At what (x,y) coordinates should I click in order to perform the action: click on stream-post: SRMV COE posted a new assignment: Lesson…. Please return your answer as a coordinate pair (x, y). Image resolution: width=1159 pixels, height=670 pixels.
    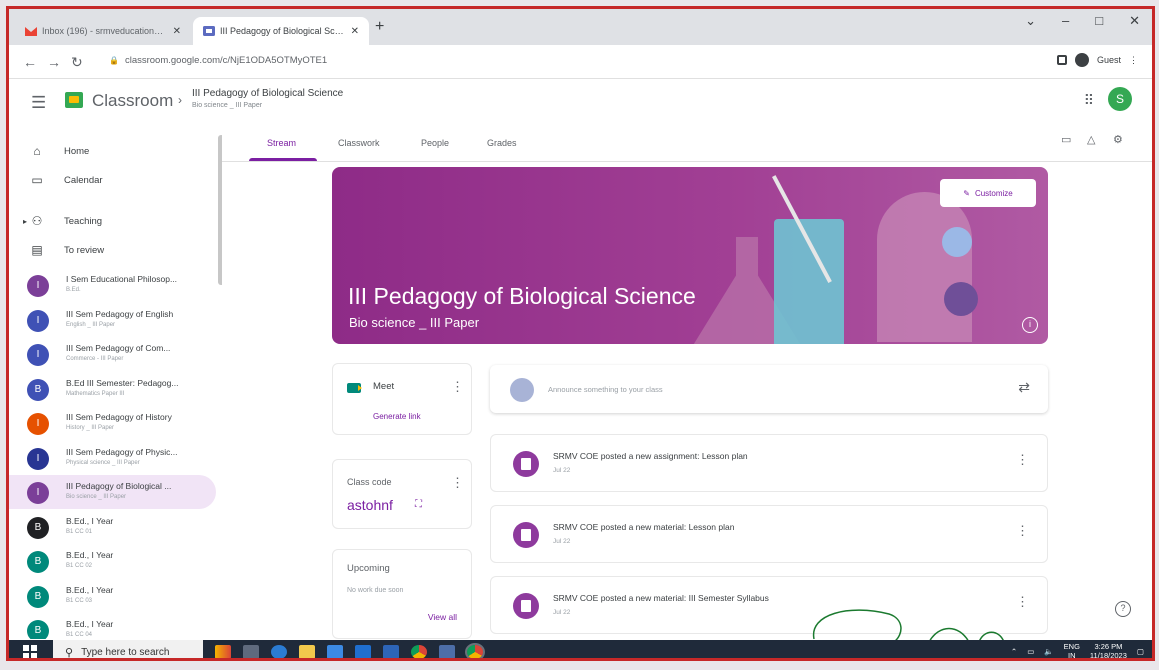
    Looking at the image, I should click on (769, 463).